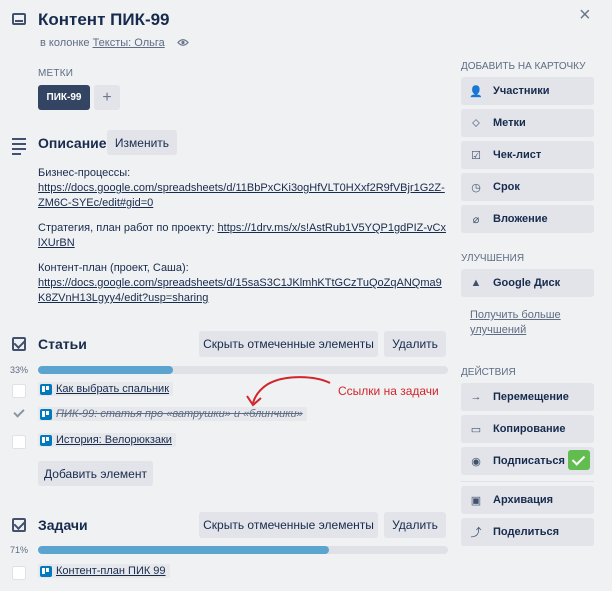 This screenshot has width=612, height=591. Describe the element at coordinates (527, 461) in the screenshot. I see `subscribe-button: ◉ Подписаться` at that location.